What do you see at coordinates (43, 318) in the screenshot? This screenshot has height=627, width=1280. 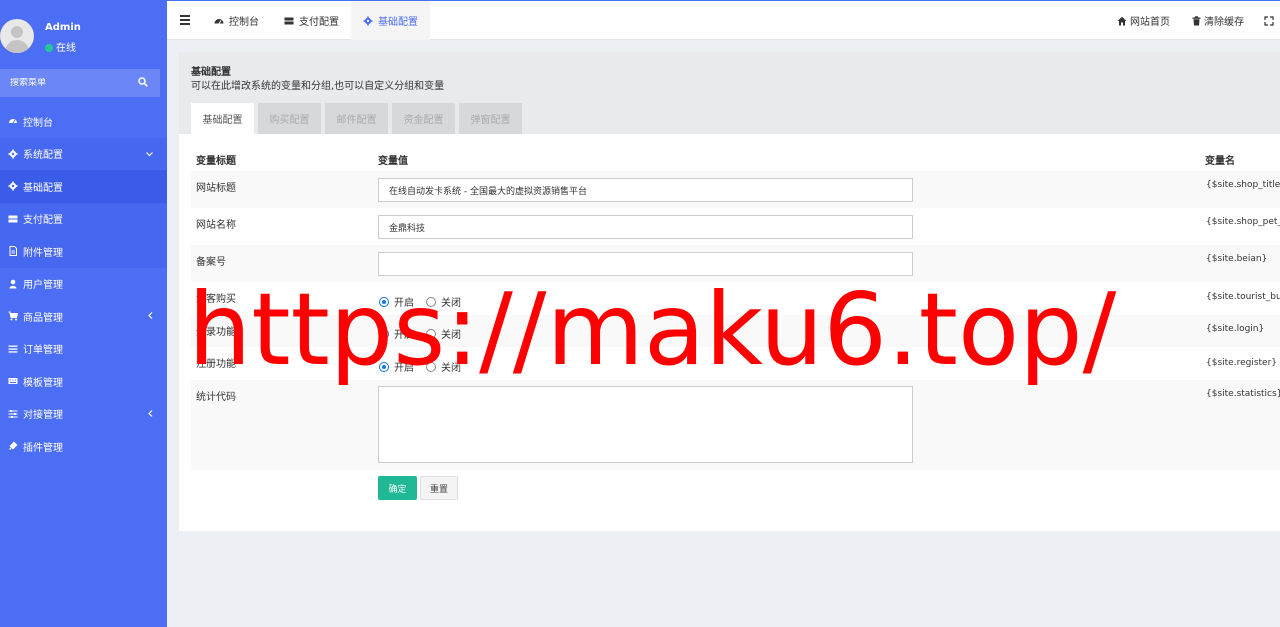 I see `sidebar-item-label: 商品管理` at bounding box center [43, 318].